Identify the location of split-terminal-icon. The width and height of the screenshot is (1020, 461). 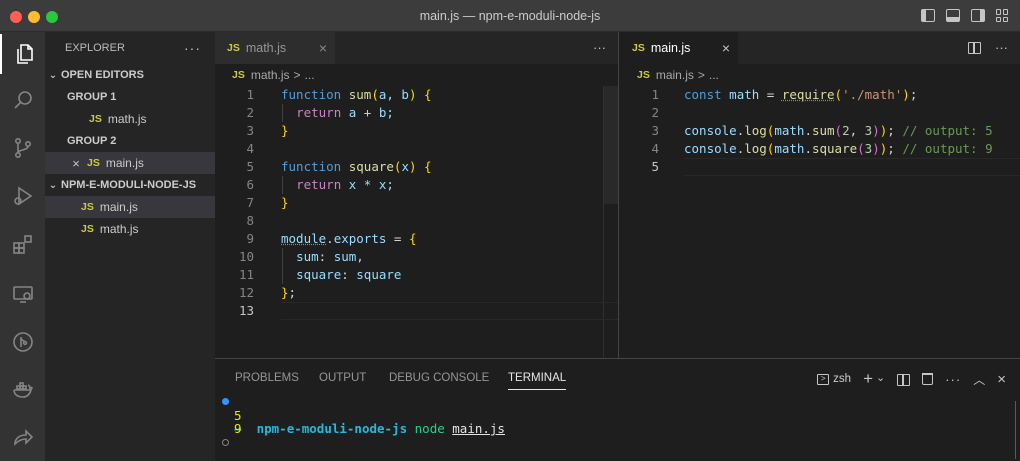
(904, 380).